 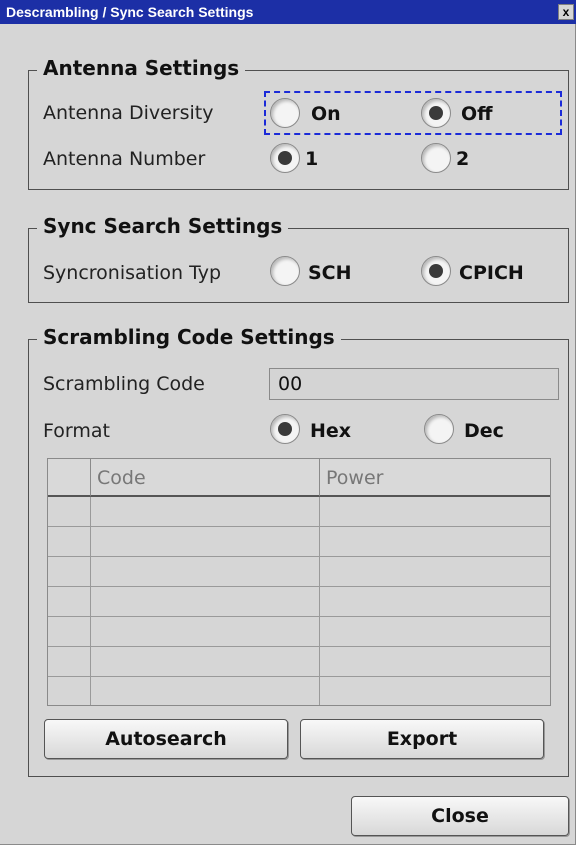 I want to click on scrambling-code-field: 00, so click(x=414, y=384).